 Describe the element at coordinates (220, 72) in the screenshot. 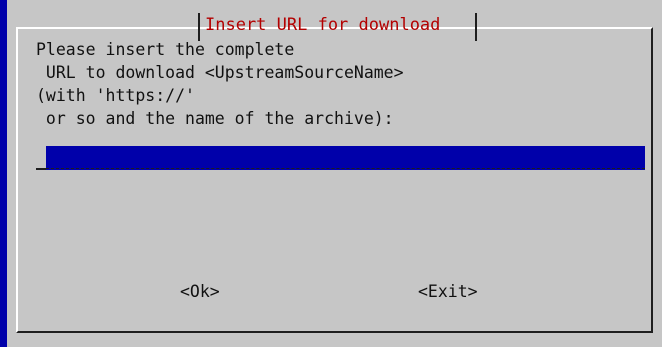

I see `prompt-line: URL to download <UpstreamSourceName>` at that location.